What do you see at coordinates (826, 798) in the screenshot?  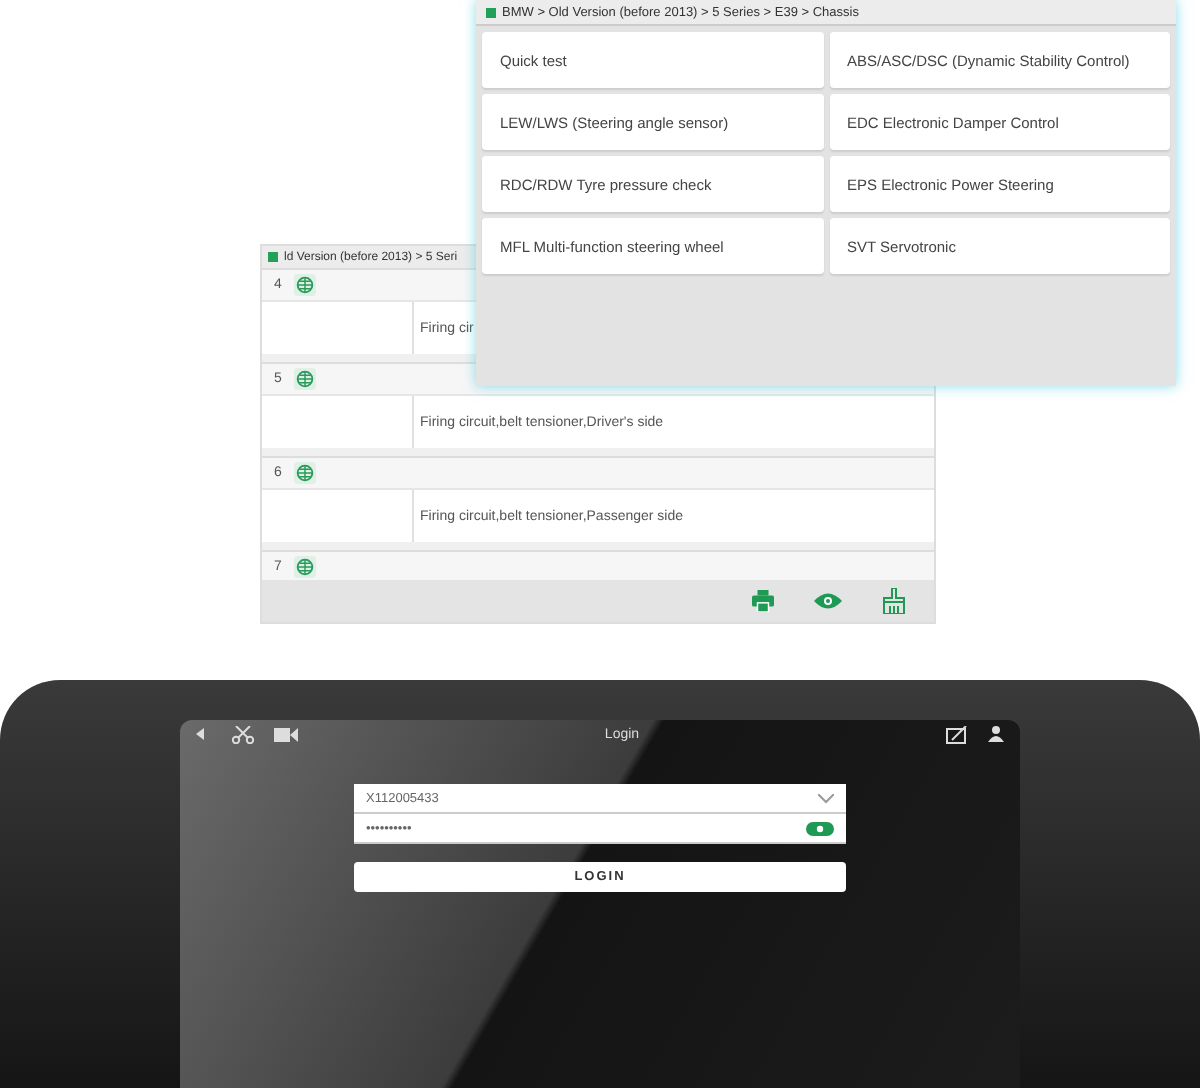 I see `chevron-down-icon` at bounding box center [826, 798].